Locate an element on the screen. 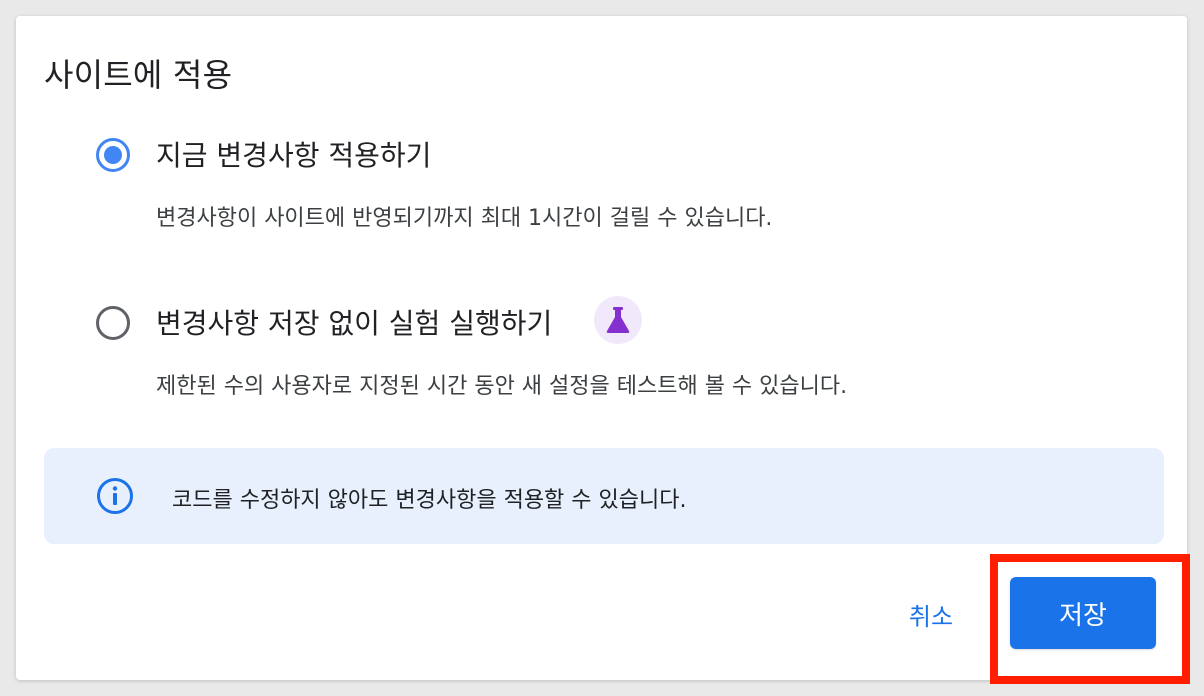 This screenshot has width=1204, height=696. radio-apply-now is located at coordinates (113, 155).